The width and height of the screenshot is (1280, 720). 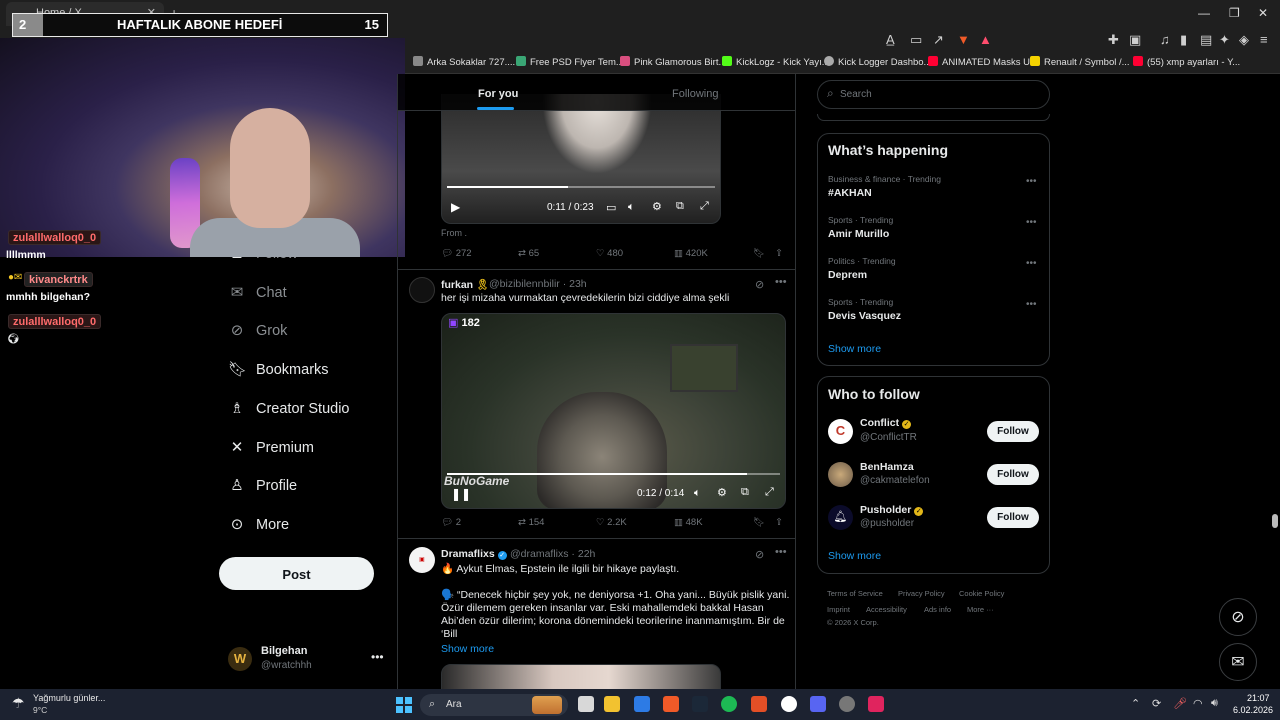 What do you see at coordinates (1013, 474) in the screenshot?
I see `follow-button: Follow` at bounding box center [1013, 474].